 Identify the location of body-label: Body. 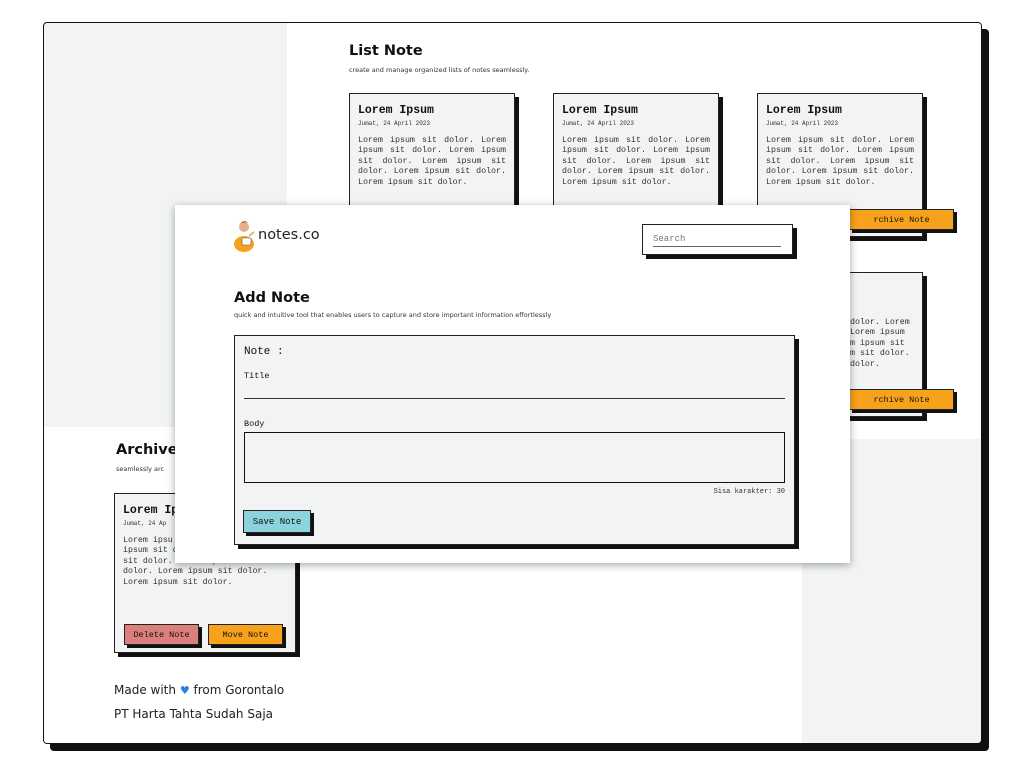
(254, 424).